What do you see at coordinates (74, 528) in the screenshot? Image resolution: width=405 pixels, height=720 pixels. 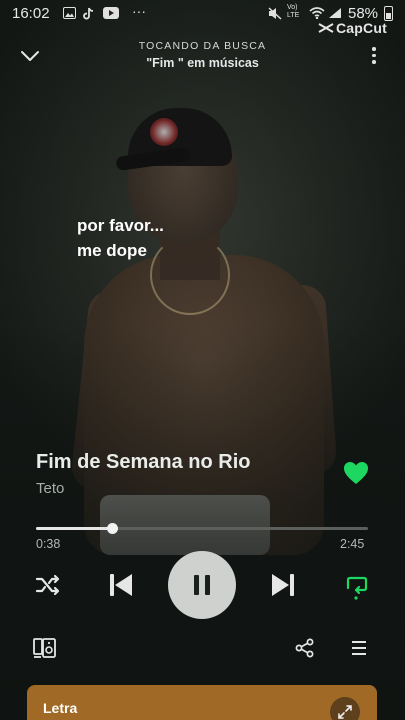 I see `progress-fill` at bounding box center [74, 528].